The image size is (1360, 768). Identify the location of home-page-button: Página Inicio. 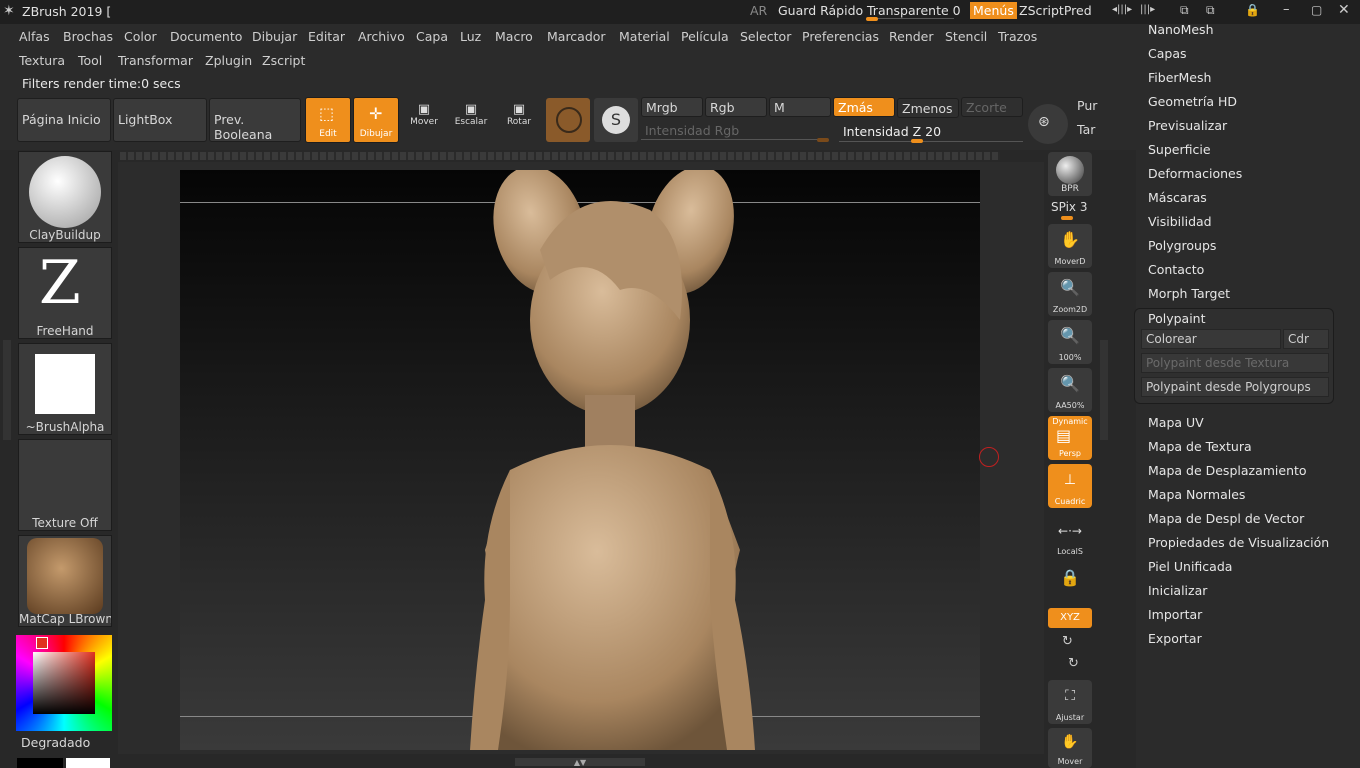
(64, 120).